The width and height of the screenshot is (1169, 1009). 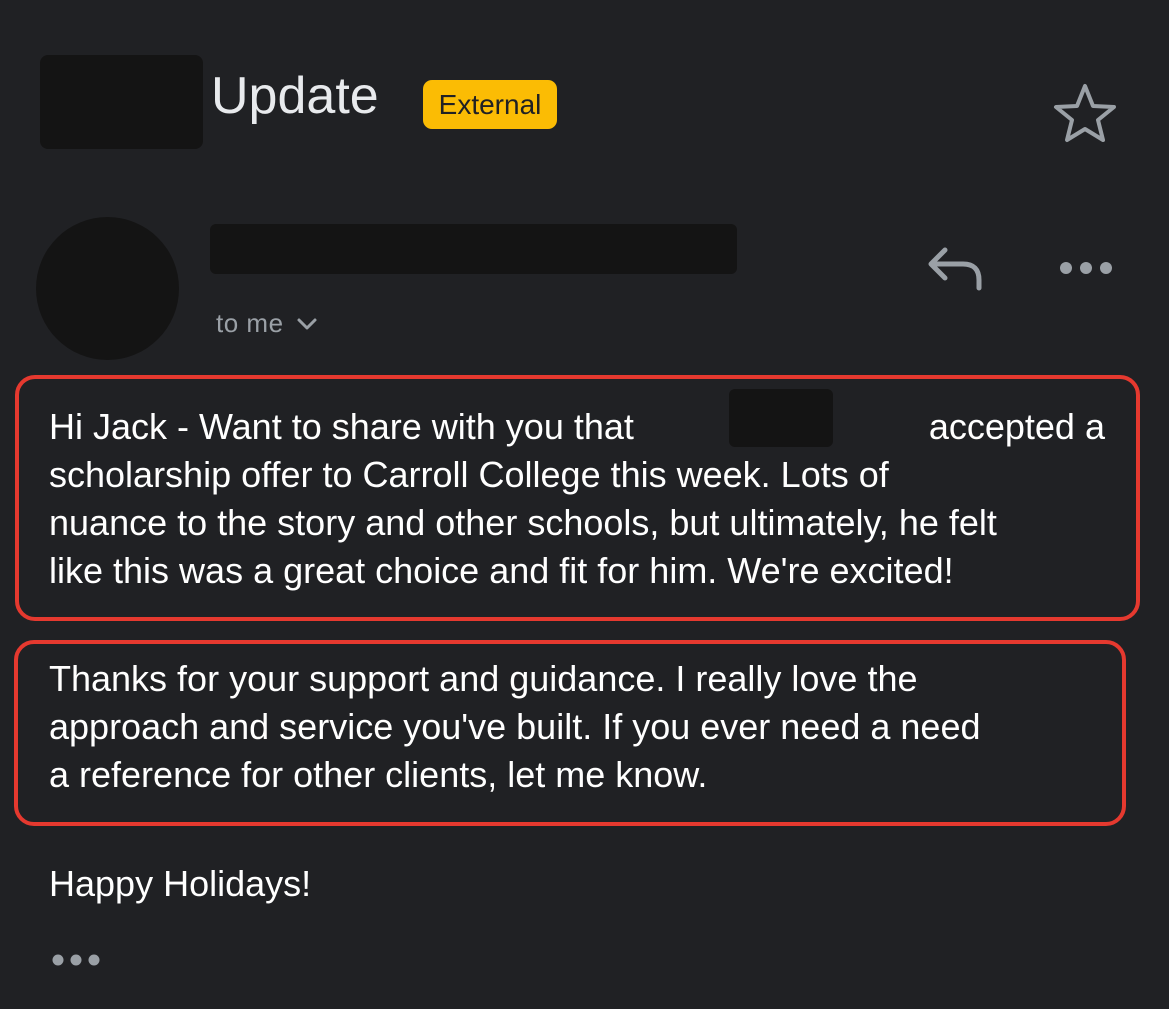 What do you see at coordinates (1016, 426) in the screenshot?
I see `body-text-segment: accepted a` at bounding box center [1016, 426].